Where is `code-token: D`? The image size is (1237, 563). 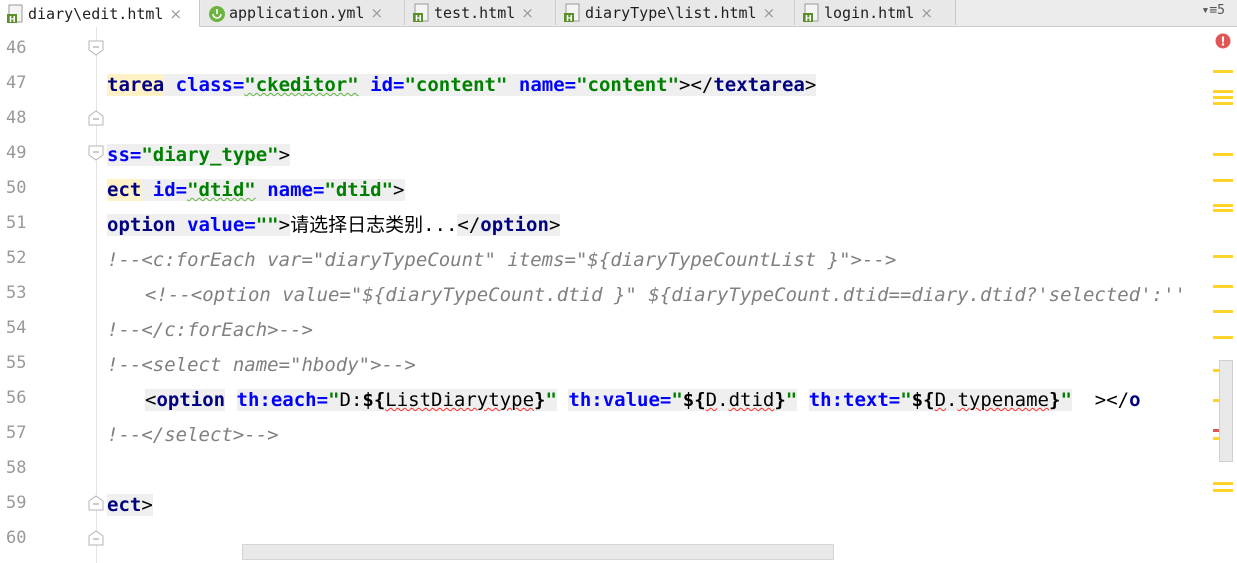 code-token: D is located at coordinates (711, 400).